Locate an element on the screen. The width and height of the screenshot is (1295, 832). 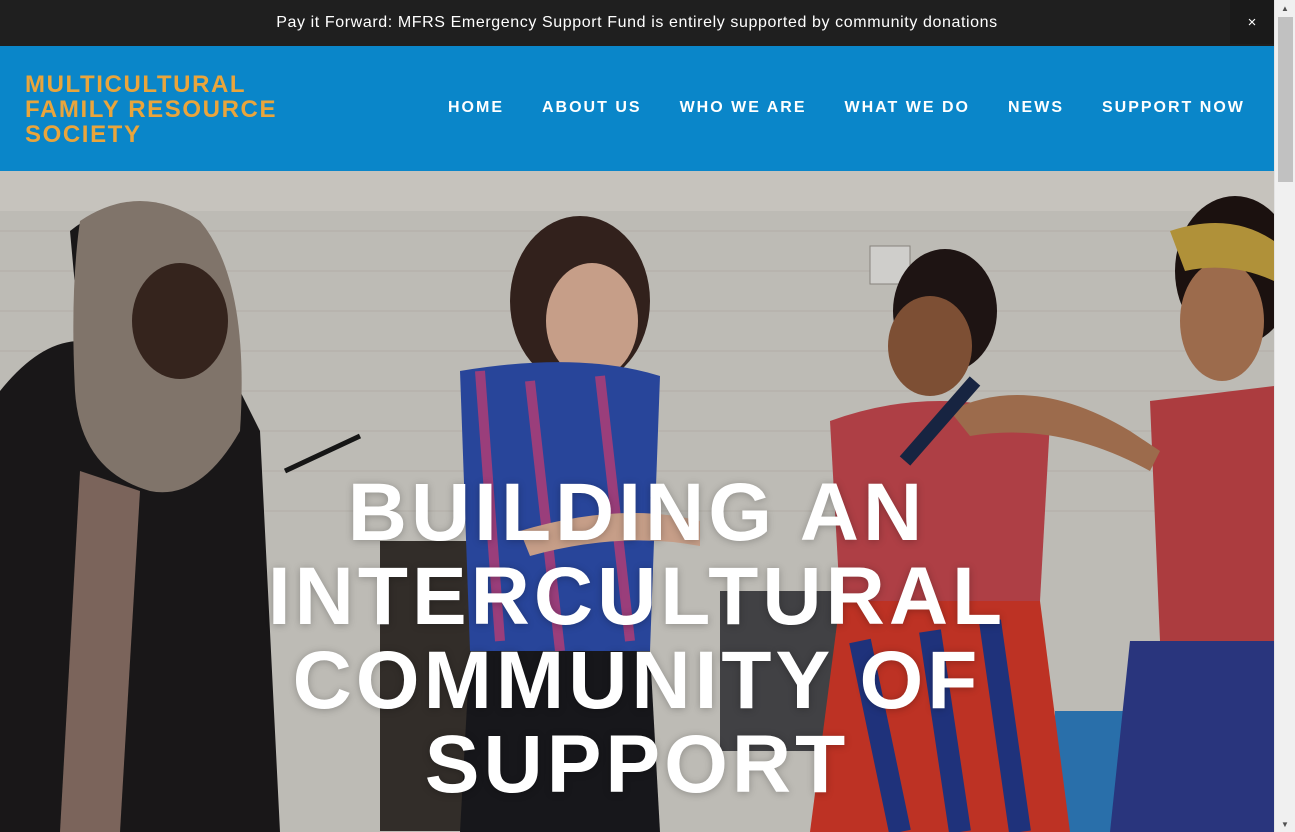
logo-line: SOCIETY is located at coordinates (83, 134).